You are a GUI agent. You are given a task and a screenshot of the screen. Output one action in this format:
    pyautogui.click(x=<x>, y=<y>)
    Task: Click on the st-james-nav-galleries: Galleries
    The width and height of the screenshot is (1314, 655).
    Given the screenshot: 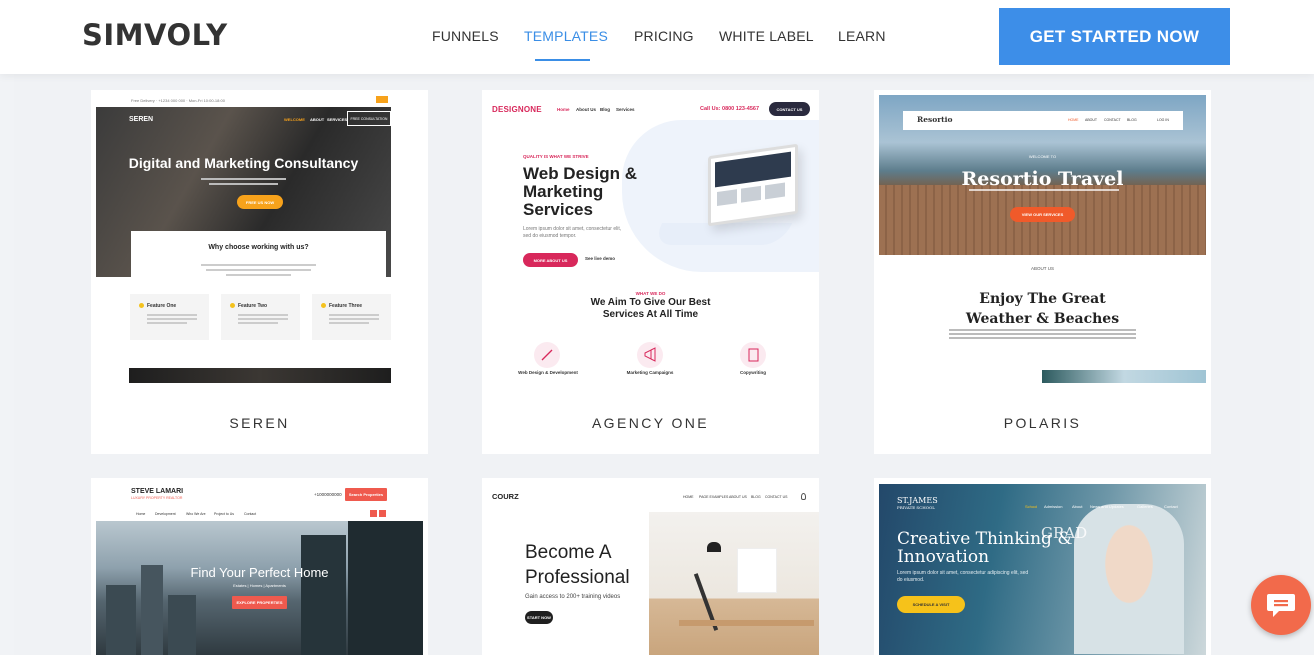 What is the action you would take?
    pyautogui.click(x=1145, y=506)
    